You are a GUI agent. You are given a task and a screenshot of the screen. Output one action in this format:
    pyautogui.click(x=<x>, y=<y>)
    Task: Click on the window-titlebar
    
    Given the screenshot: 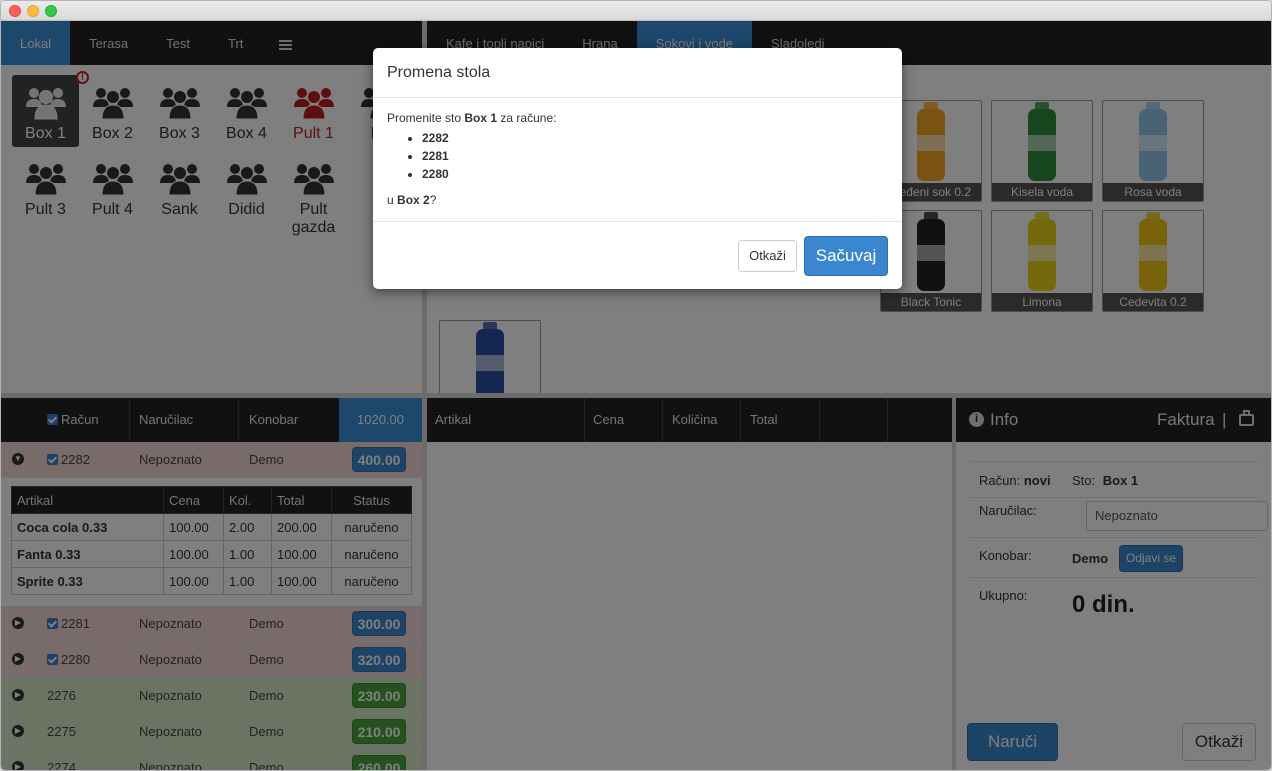 What is the action you would take?
    pyautogui.click(x=636, y=11)
    